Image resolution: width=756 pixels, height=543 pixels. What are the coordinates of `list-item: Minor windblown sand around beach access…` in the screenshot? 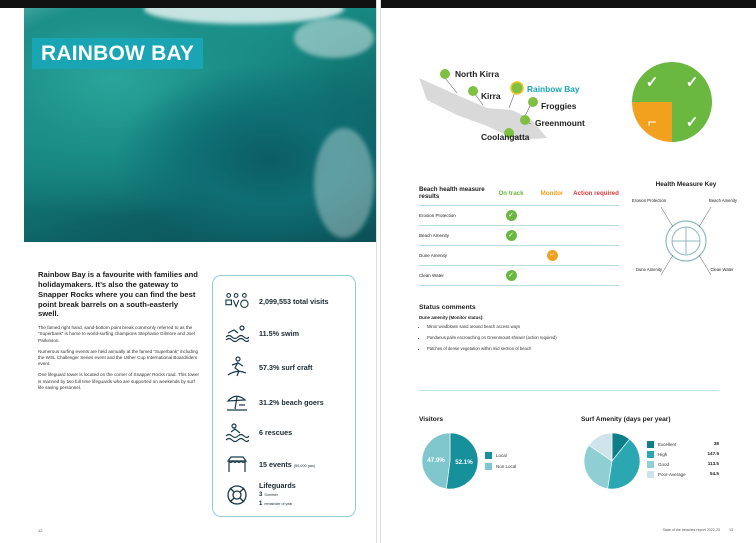 It's located at (573, 326).